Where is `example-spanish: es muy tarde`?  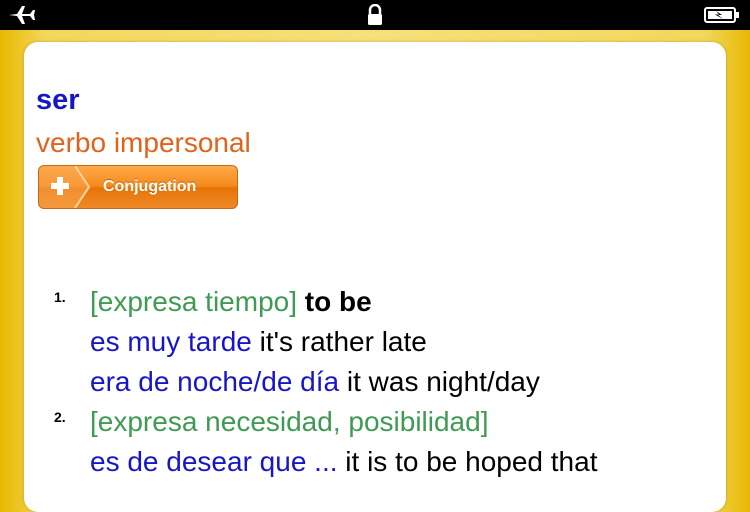
example-spanish: es muy tarde is located at coordinates (171, 341).